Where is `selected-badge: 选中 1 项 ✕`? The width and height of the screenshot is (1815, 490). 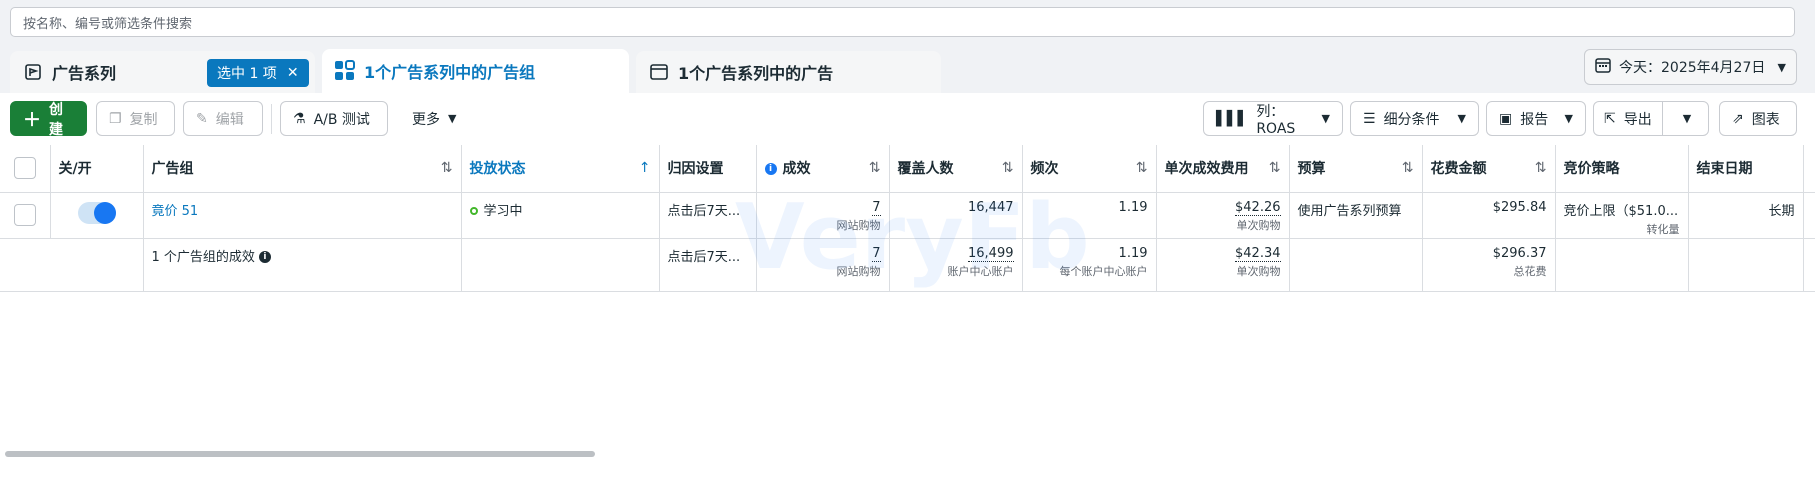
selected-badge: 选中 1 项 ✕ is located at coordinates (258, 73).